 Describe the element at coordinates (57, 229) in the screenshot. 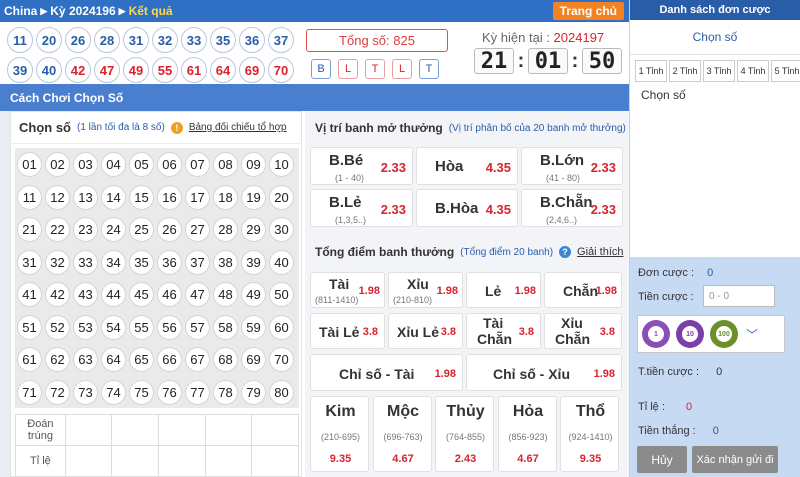

I see `number-ball: 22` at that location.